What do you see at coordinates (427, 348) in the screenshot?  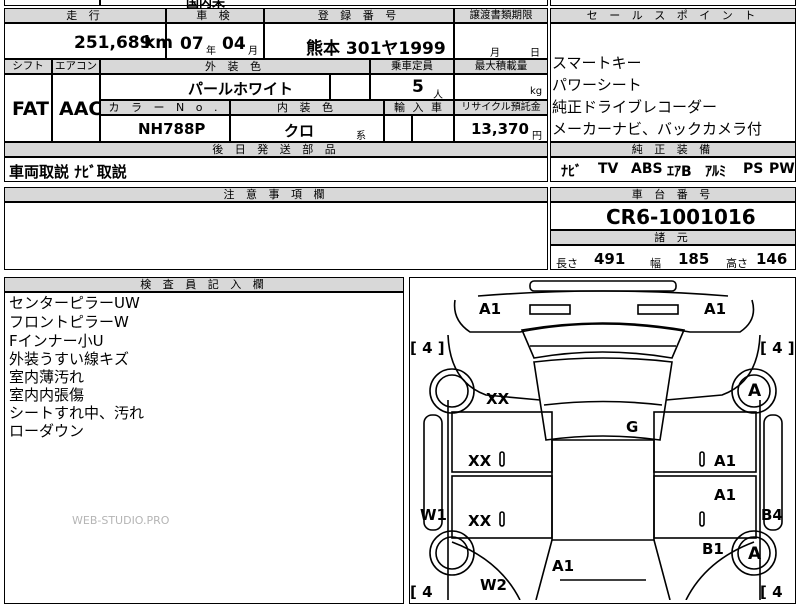 I see `mark-tire-front-left: [ 4 ]` at bounding box center [427, 348].